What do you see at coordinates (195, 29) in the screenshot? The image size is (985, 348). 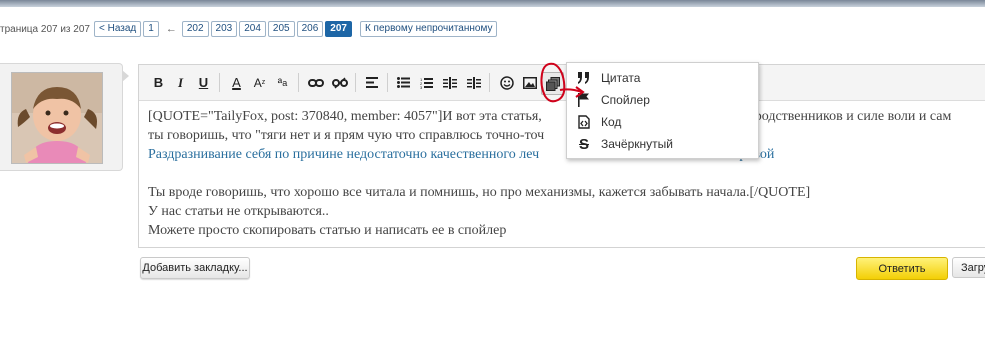 I see `page-202-link: 202` at bounding box center [195, 29].